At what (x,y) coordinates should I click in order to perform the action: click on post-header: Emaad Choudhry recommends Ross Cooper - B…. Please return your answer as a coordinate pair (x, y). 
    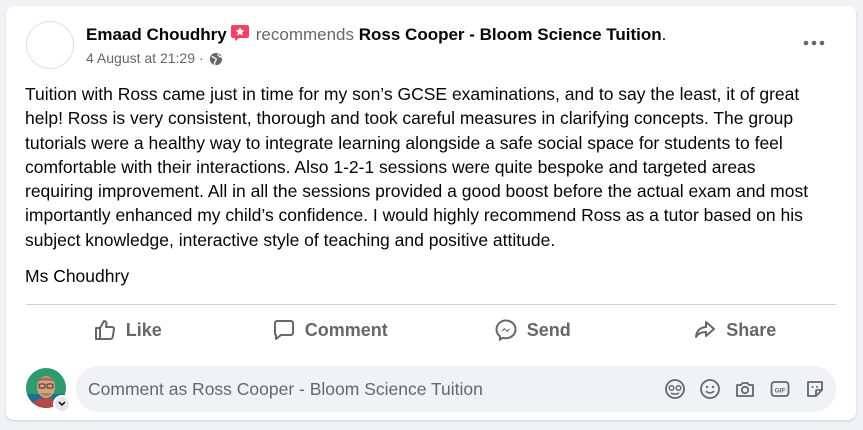
    Looking at the image, I should click on (431, 46).